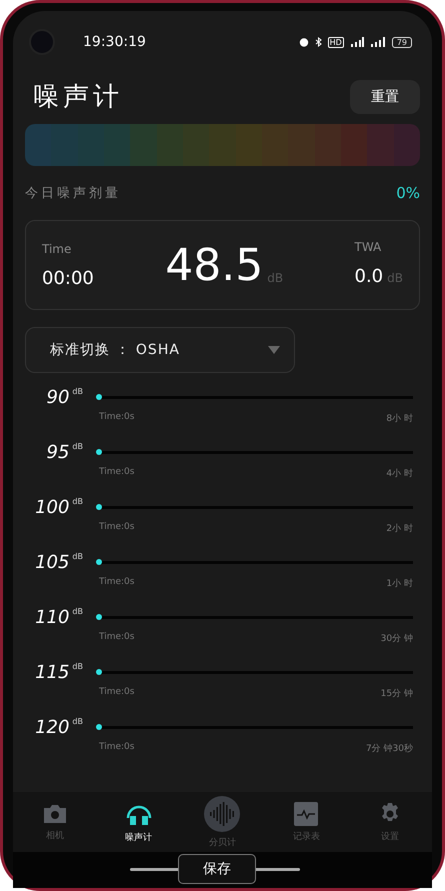 This screenshot has height=891, width=445. Describe the element at coordinates (389, 748) in the screenshot. I see `time-limit: 7分 钟30秒` at that location.